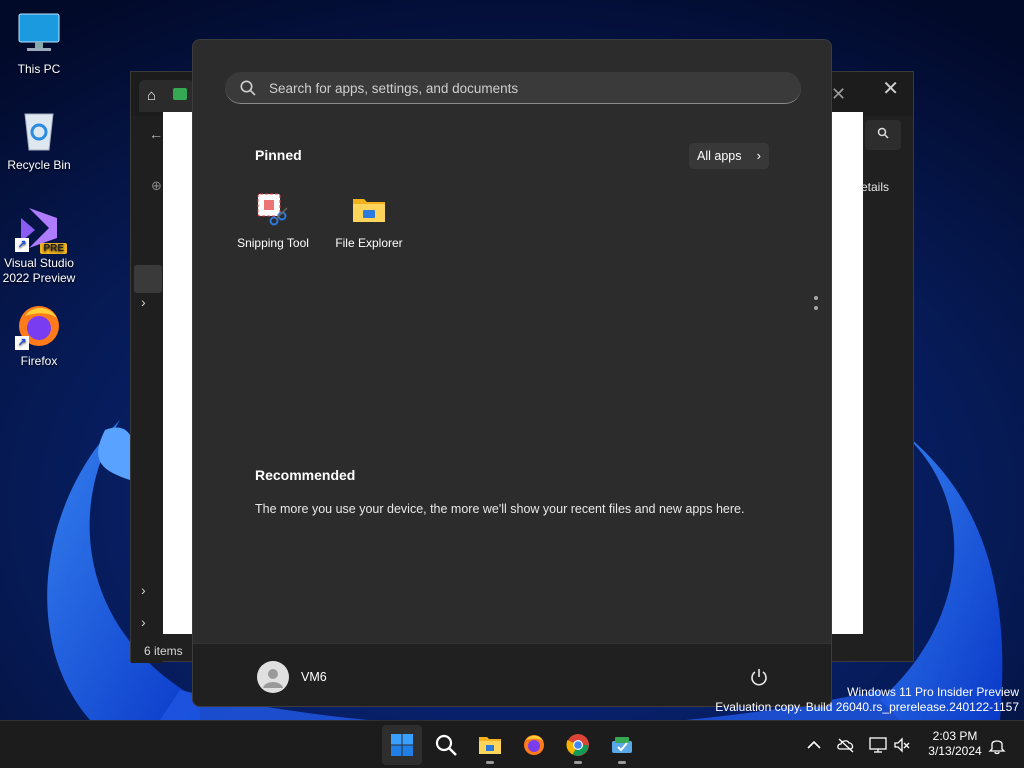  I want to click on taskbar-clock: 2:03 PM 3/13/2024, so click(955, 744).